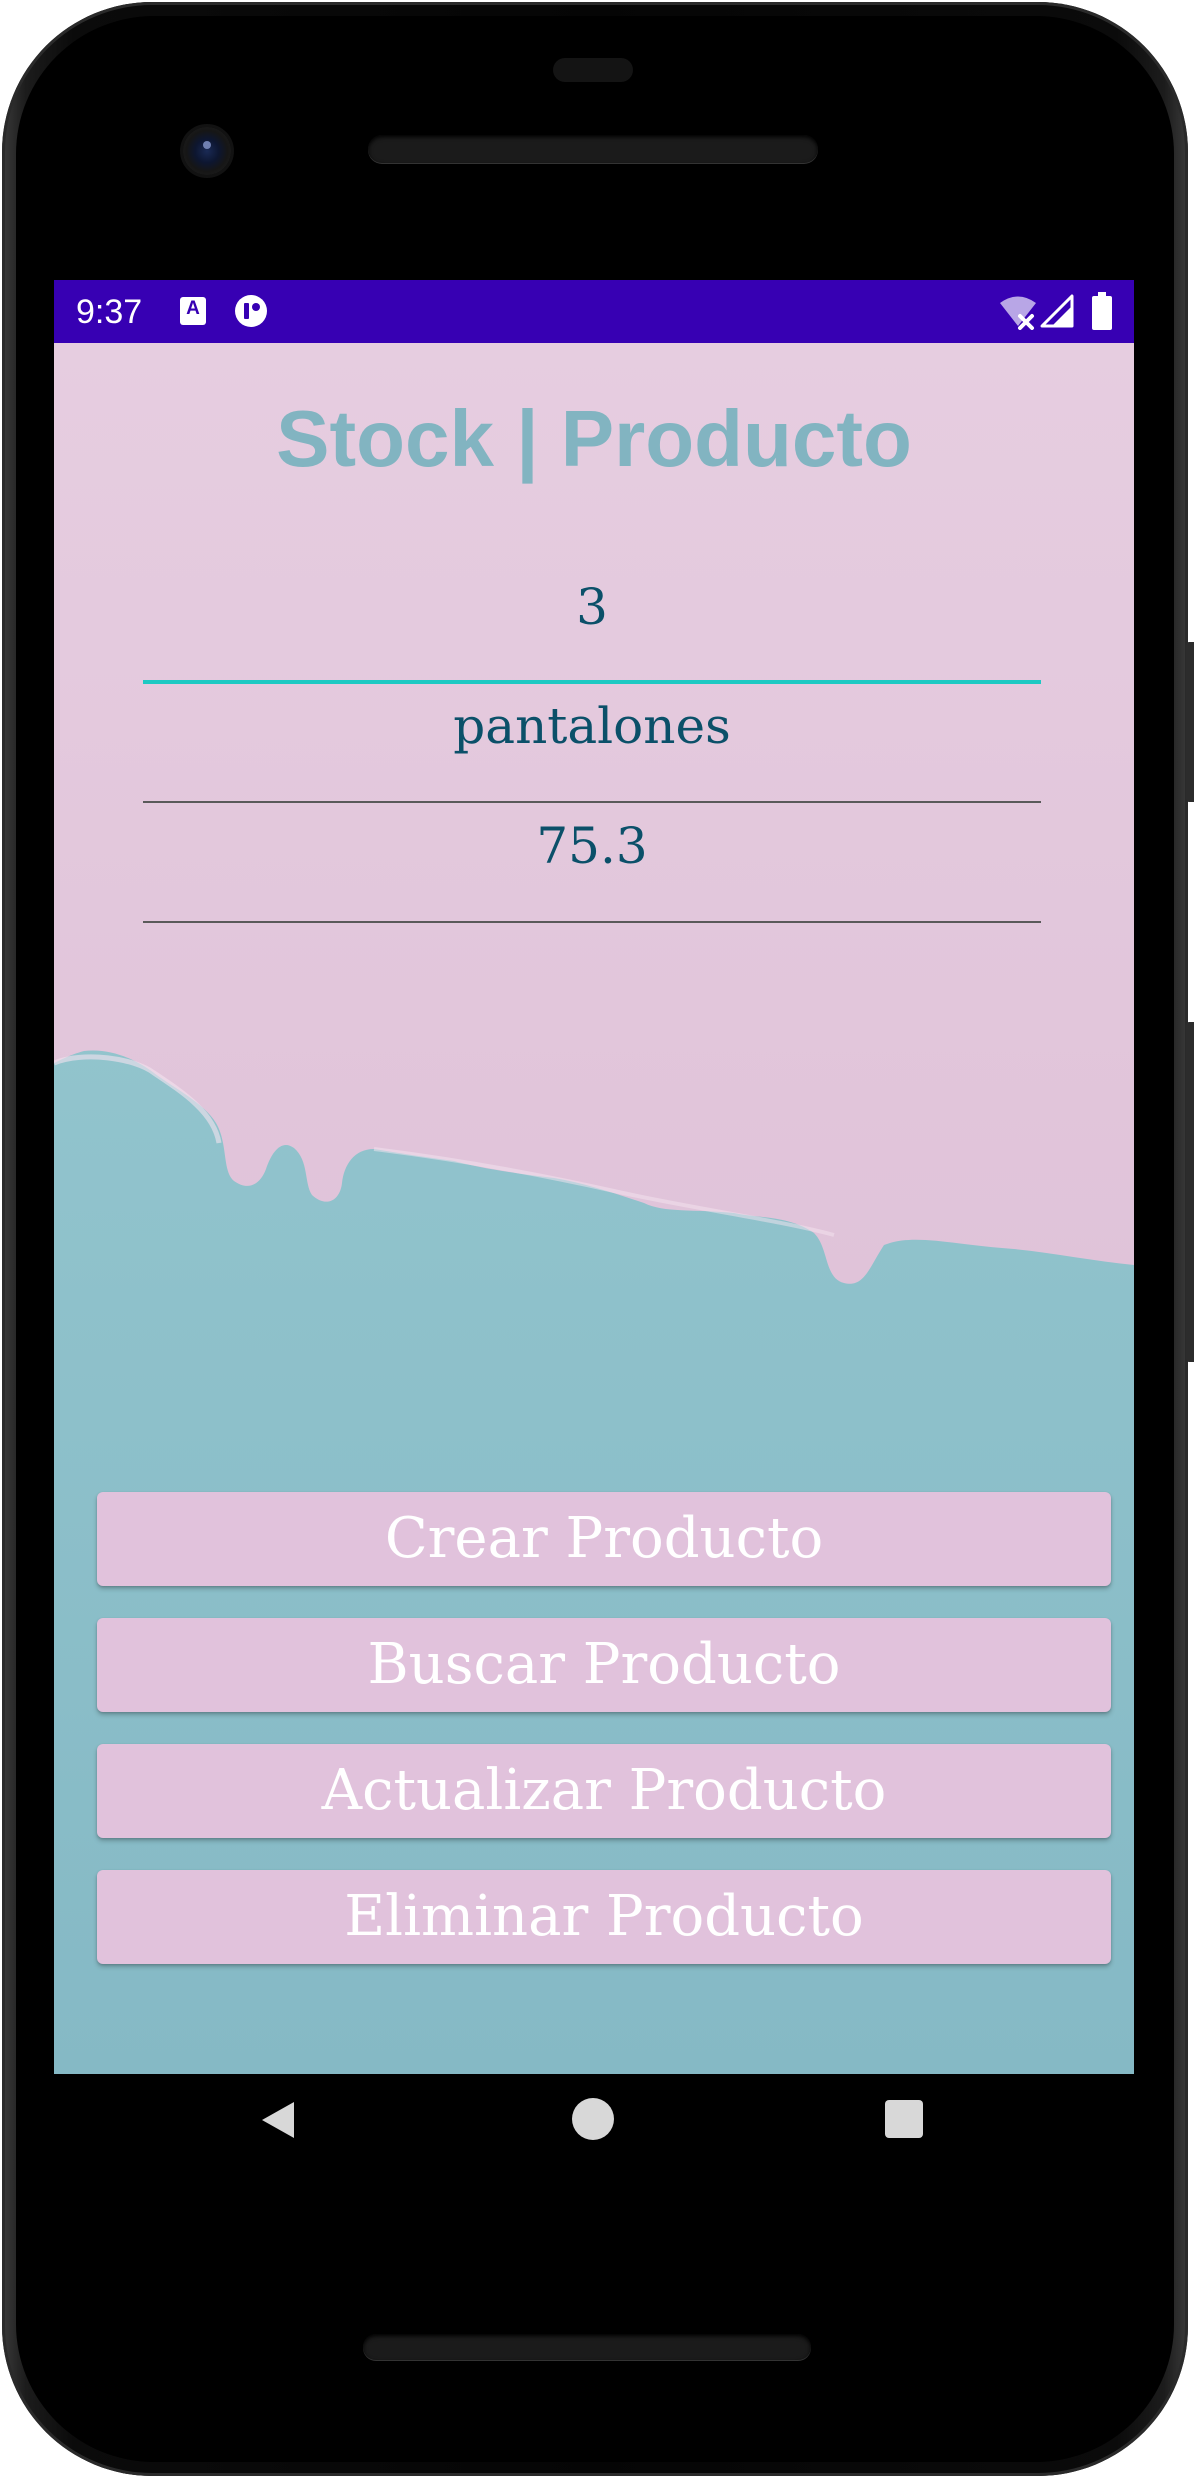  I want to click on product-code-underline, so click(592, 682).